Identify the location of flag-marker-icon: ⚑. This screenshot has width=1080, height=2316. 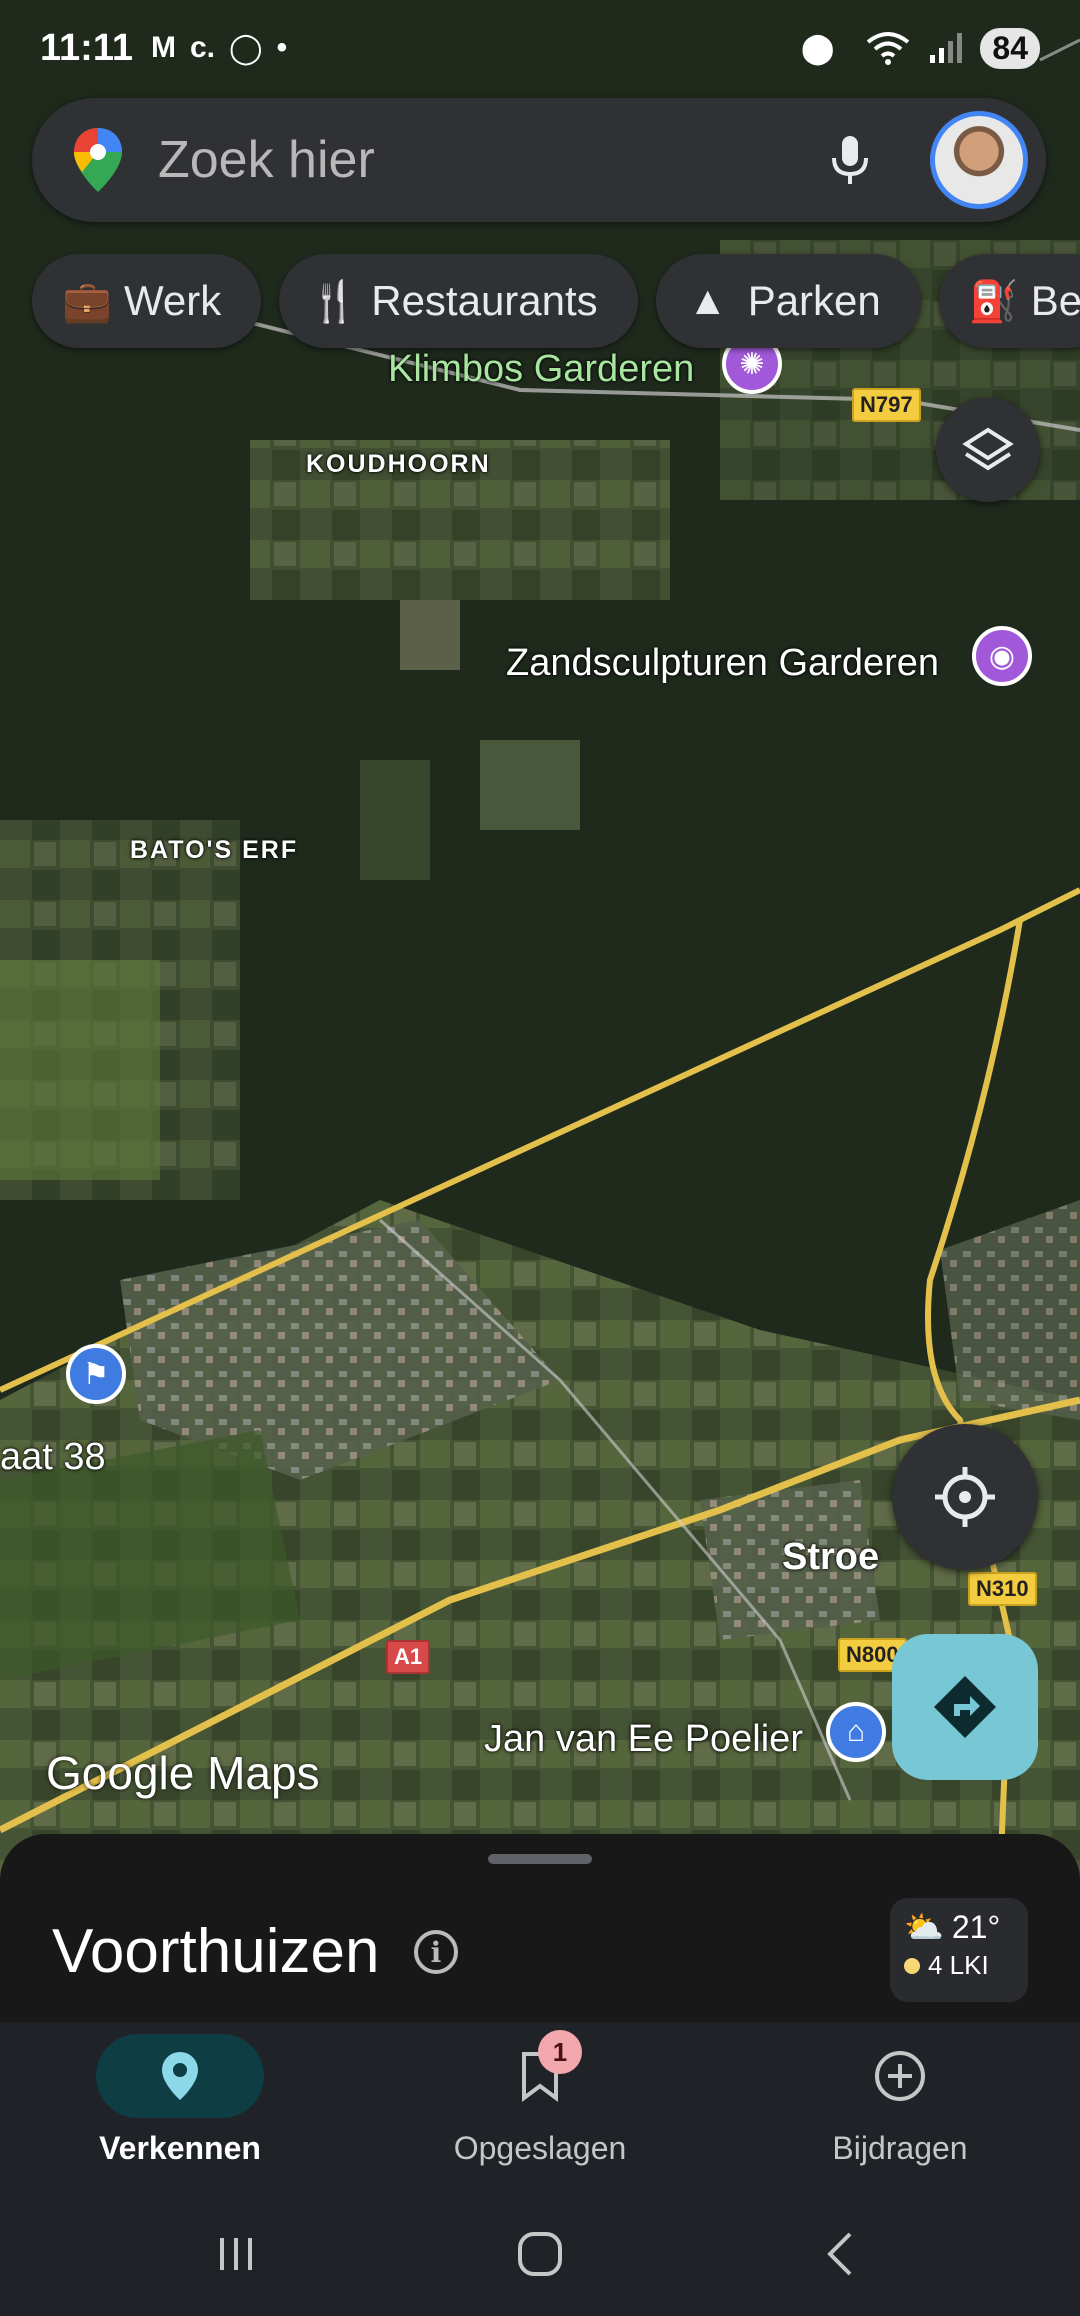
(96, 1374).